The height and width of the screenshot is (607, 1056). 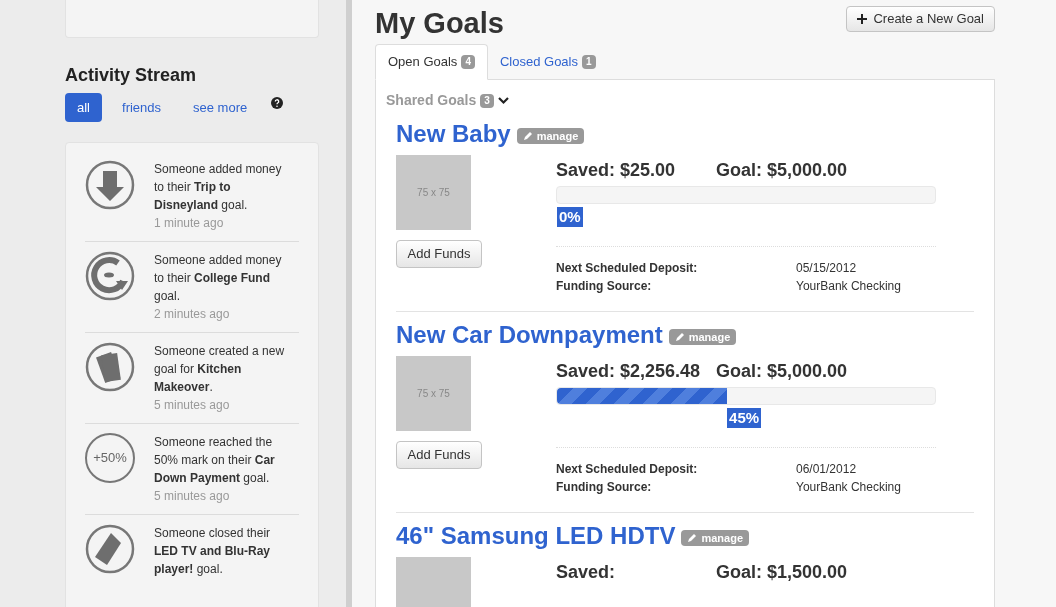 I want to click on activity-time: 2 minutes ago, so click(x=192, y=314).